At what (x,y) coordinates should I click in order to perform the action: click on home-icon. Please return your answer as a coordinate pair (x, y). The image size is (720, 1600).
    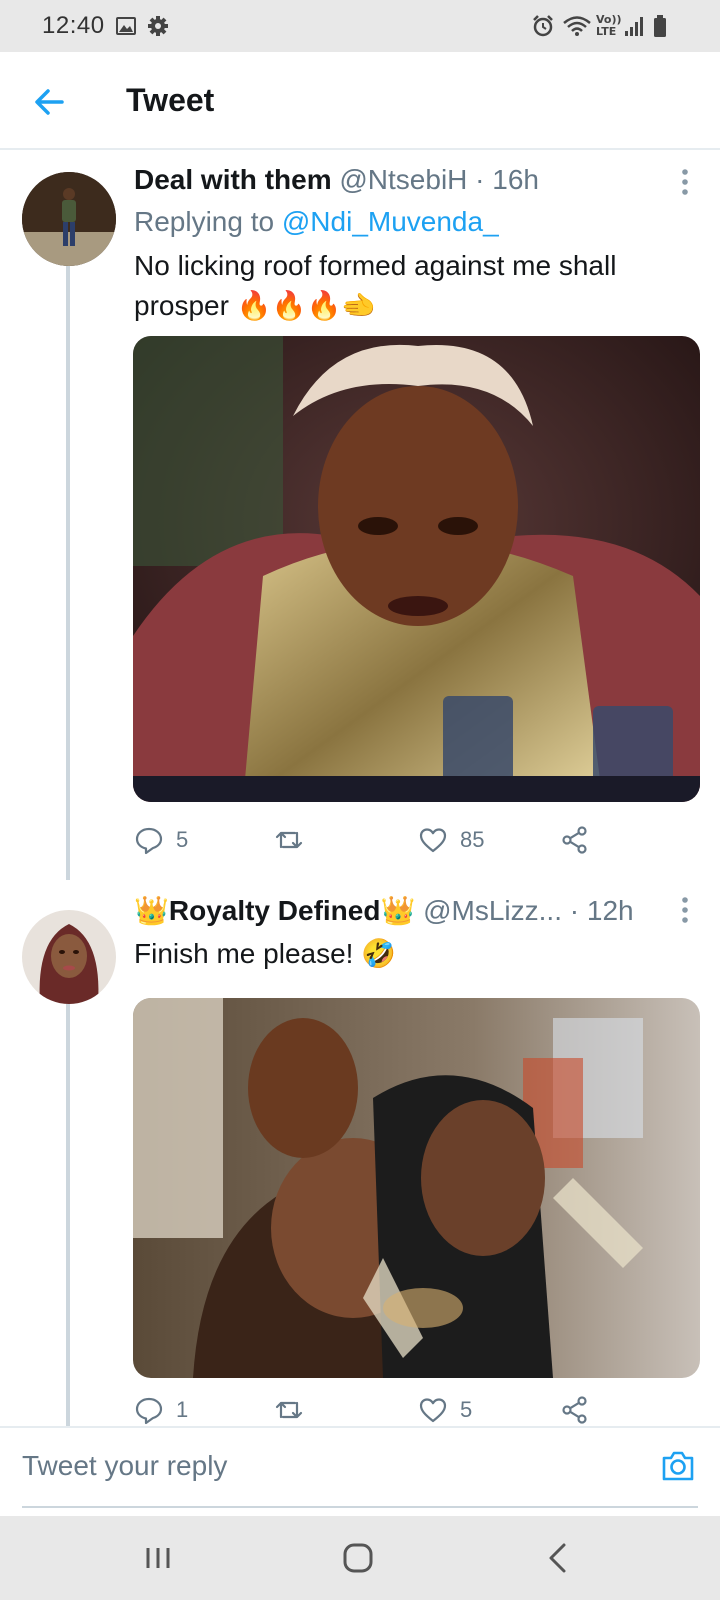
    Looking at the image, I should click on (358, 1558).